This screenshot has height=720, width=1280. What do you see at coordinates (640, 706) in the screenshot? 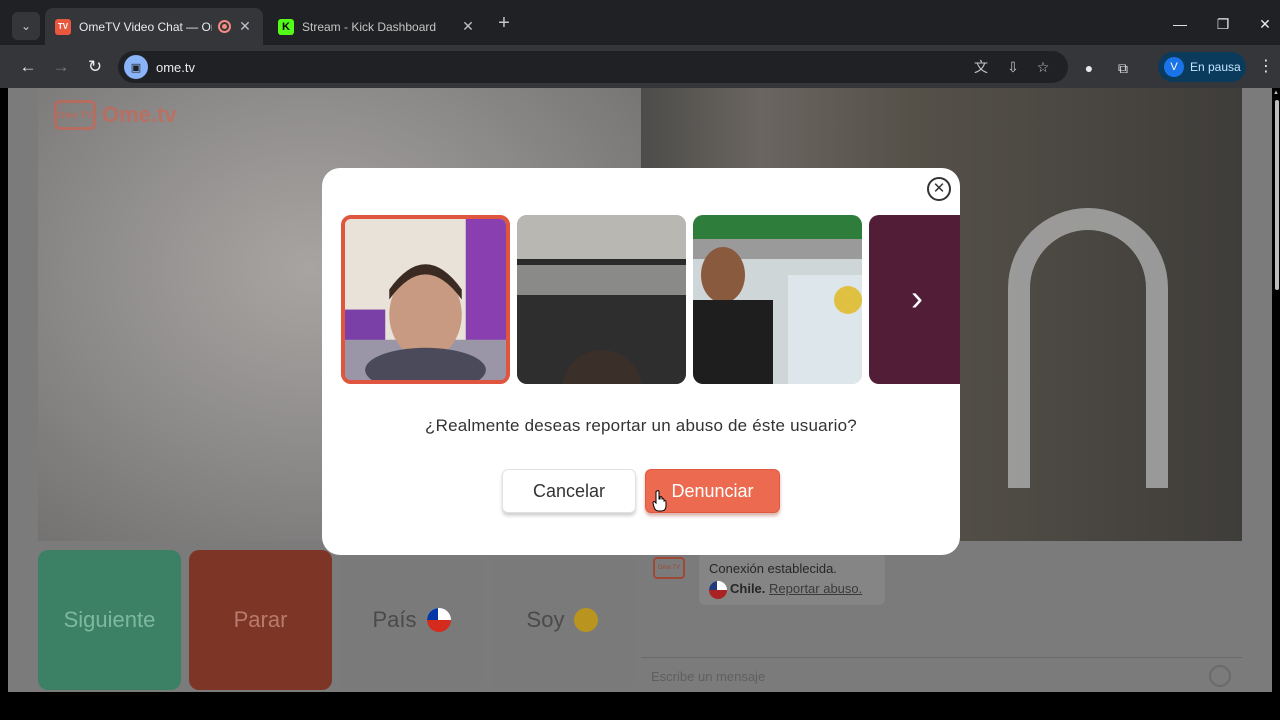
I see `taskbar-area` at bounding box center [640, 706].